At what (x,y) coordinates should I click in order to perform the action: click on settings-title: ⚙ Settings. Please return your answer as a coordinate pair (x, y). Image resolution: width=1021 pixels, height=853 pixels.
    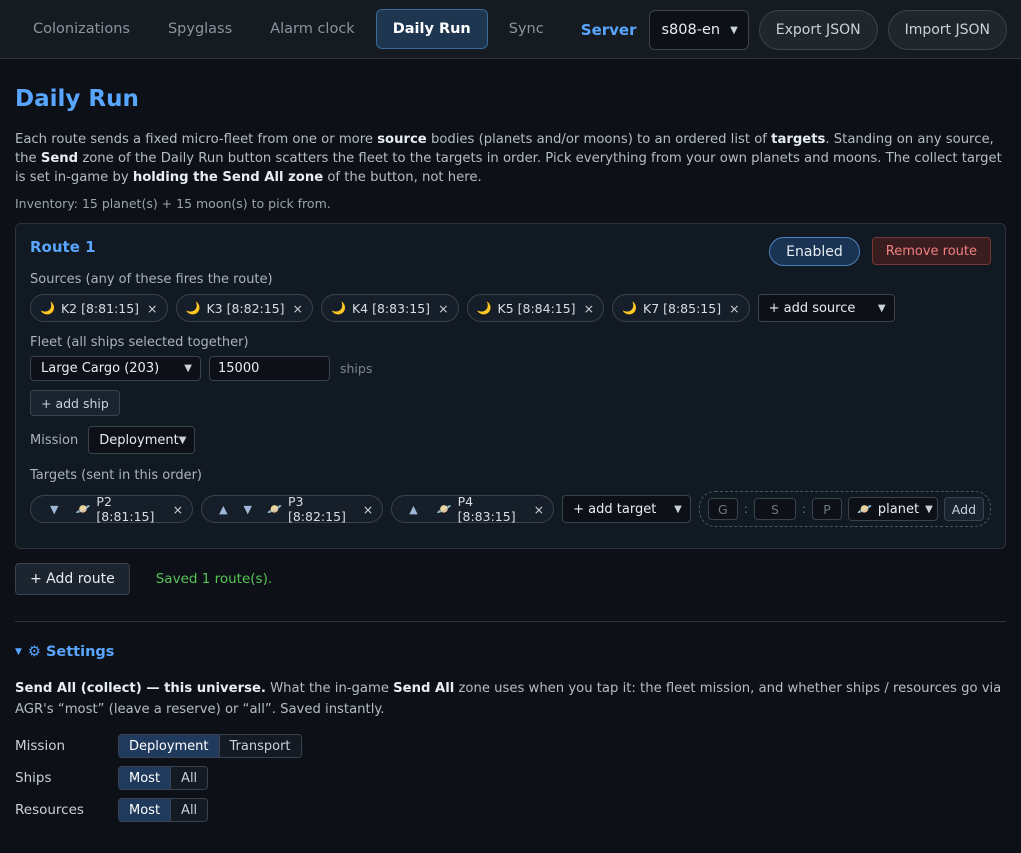
    Looking at the image, I should click on (71, 652).